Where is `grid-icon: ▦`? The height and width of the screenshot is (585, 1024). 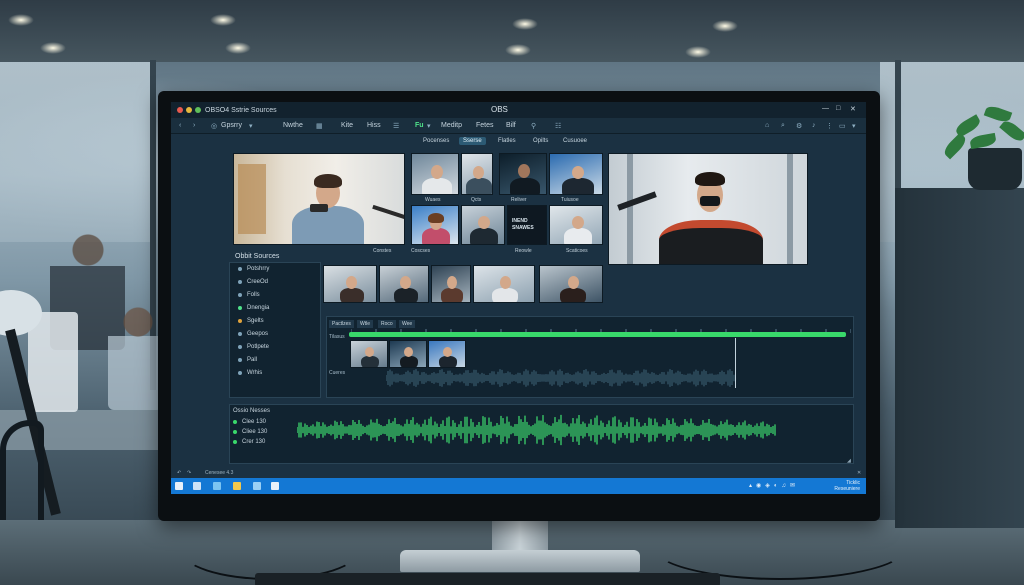 grid-icon: ▦ is located at coordinates (319, 126).